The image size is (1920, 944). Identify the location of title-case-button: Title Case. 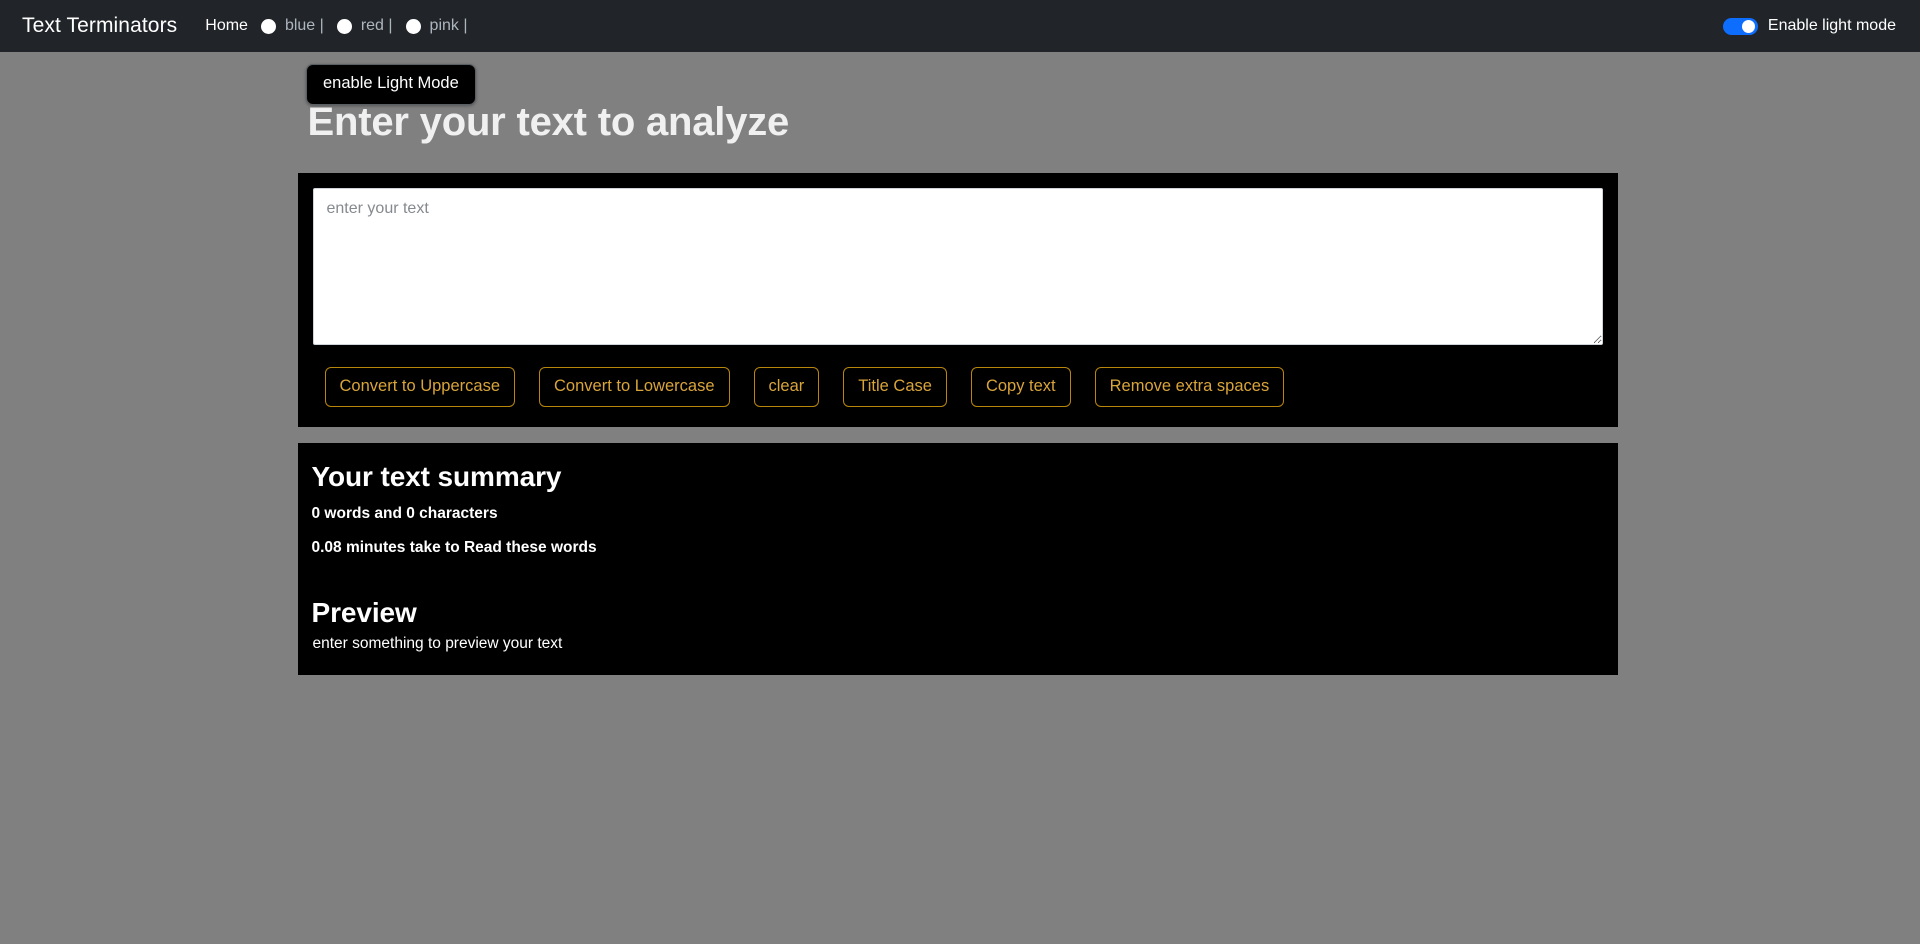
(895, 387).